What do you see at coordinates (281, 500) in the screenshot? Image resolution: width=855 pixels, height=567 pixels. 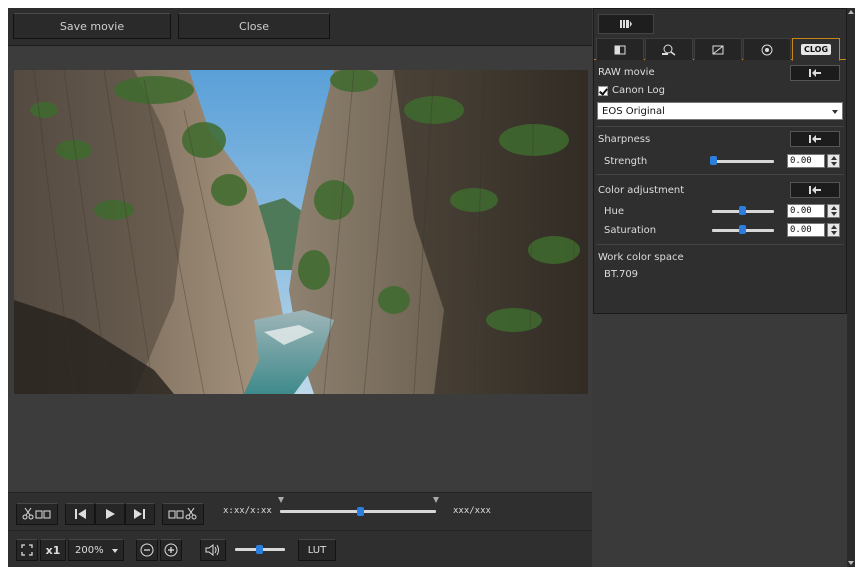 I see `in-marker` at bounding box center [281, 500].